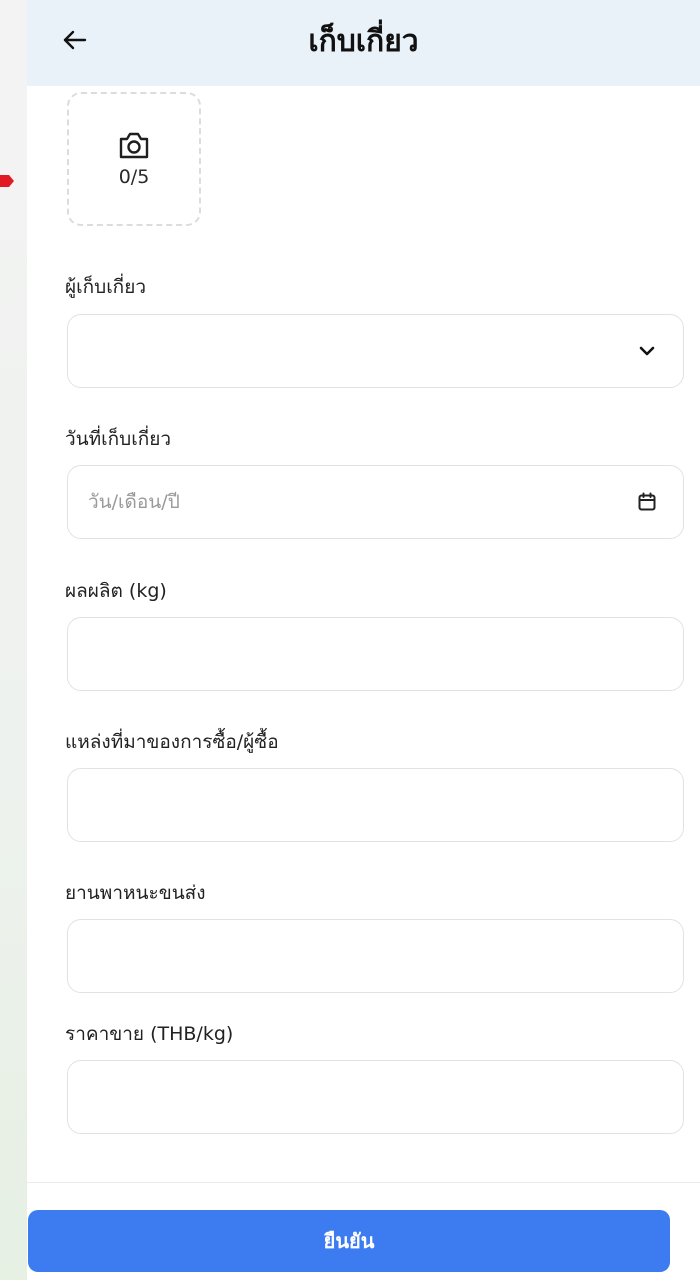 The width and height of the screenshot is (700, 1280). I want to click on buyer-source-field, so click(375, 805).